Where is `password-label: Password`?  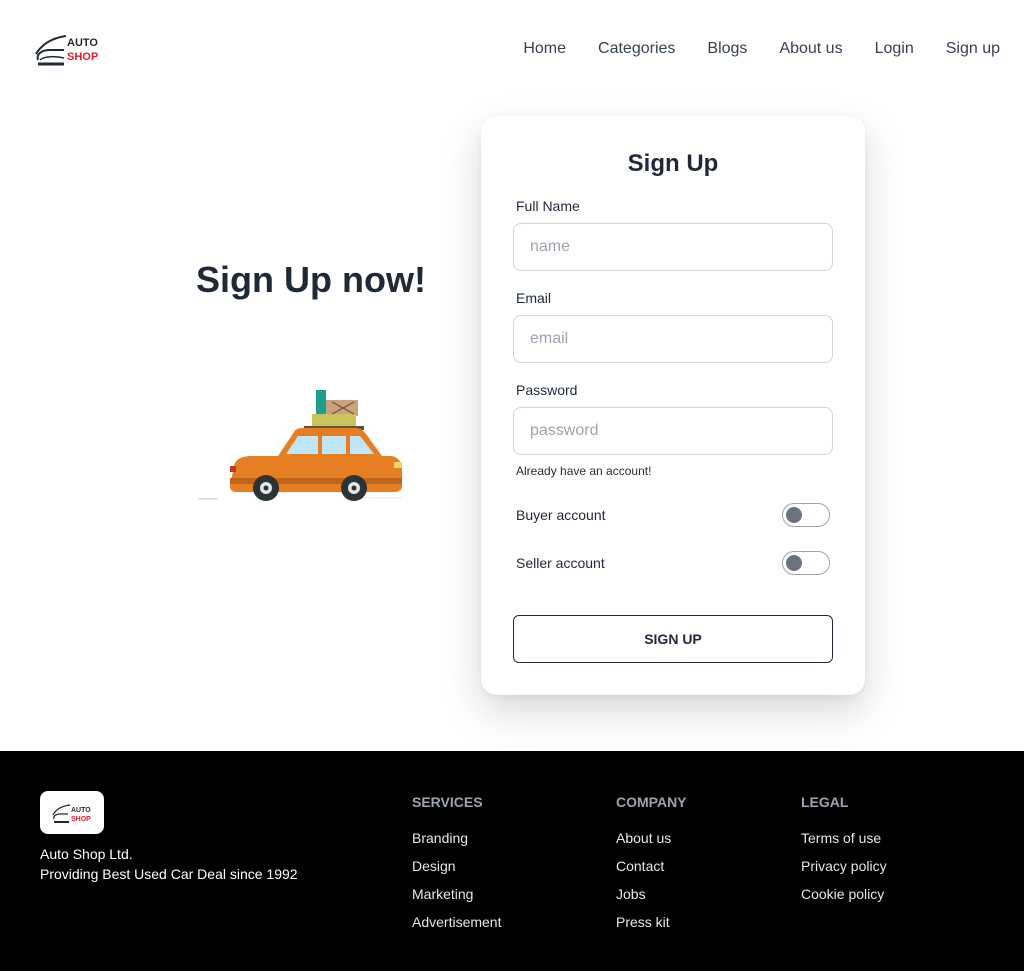
password-label: Password is located at coordinates (547, 390).